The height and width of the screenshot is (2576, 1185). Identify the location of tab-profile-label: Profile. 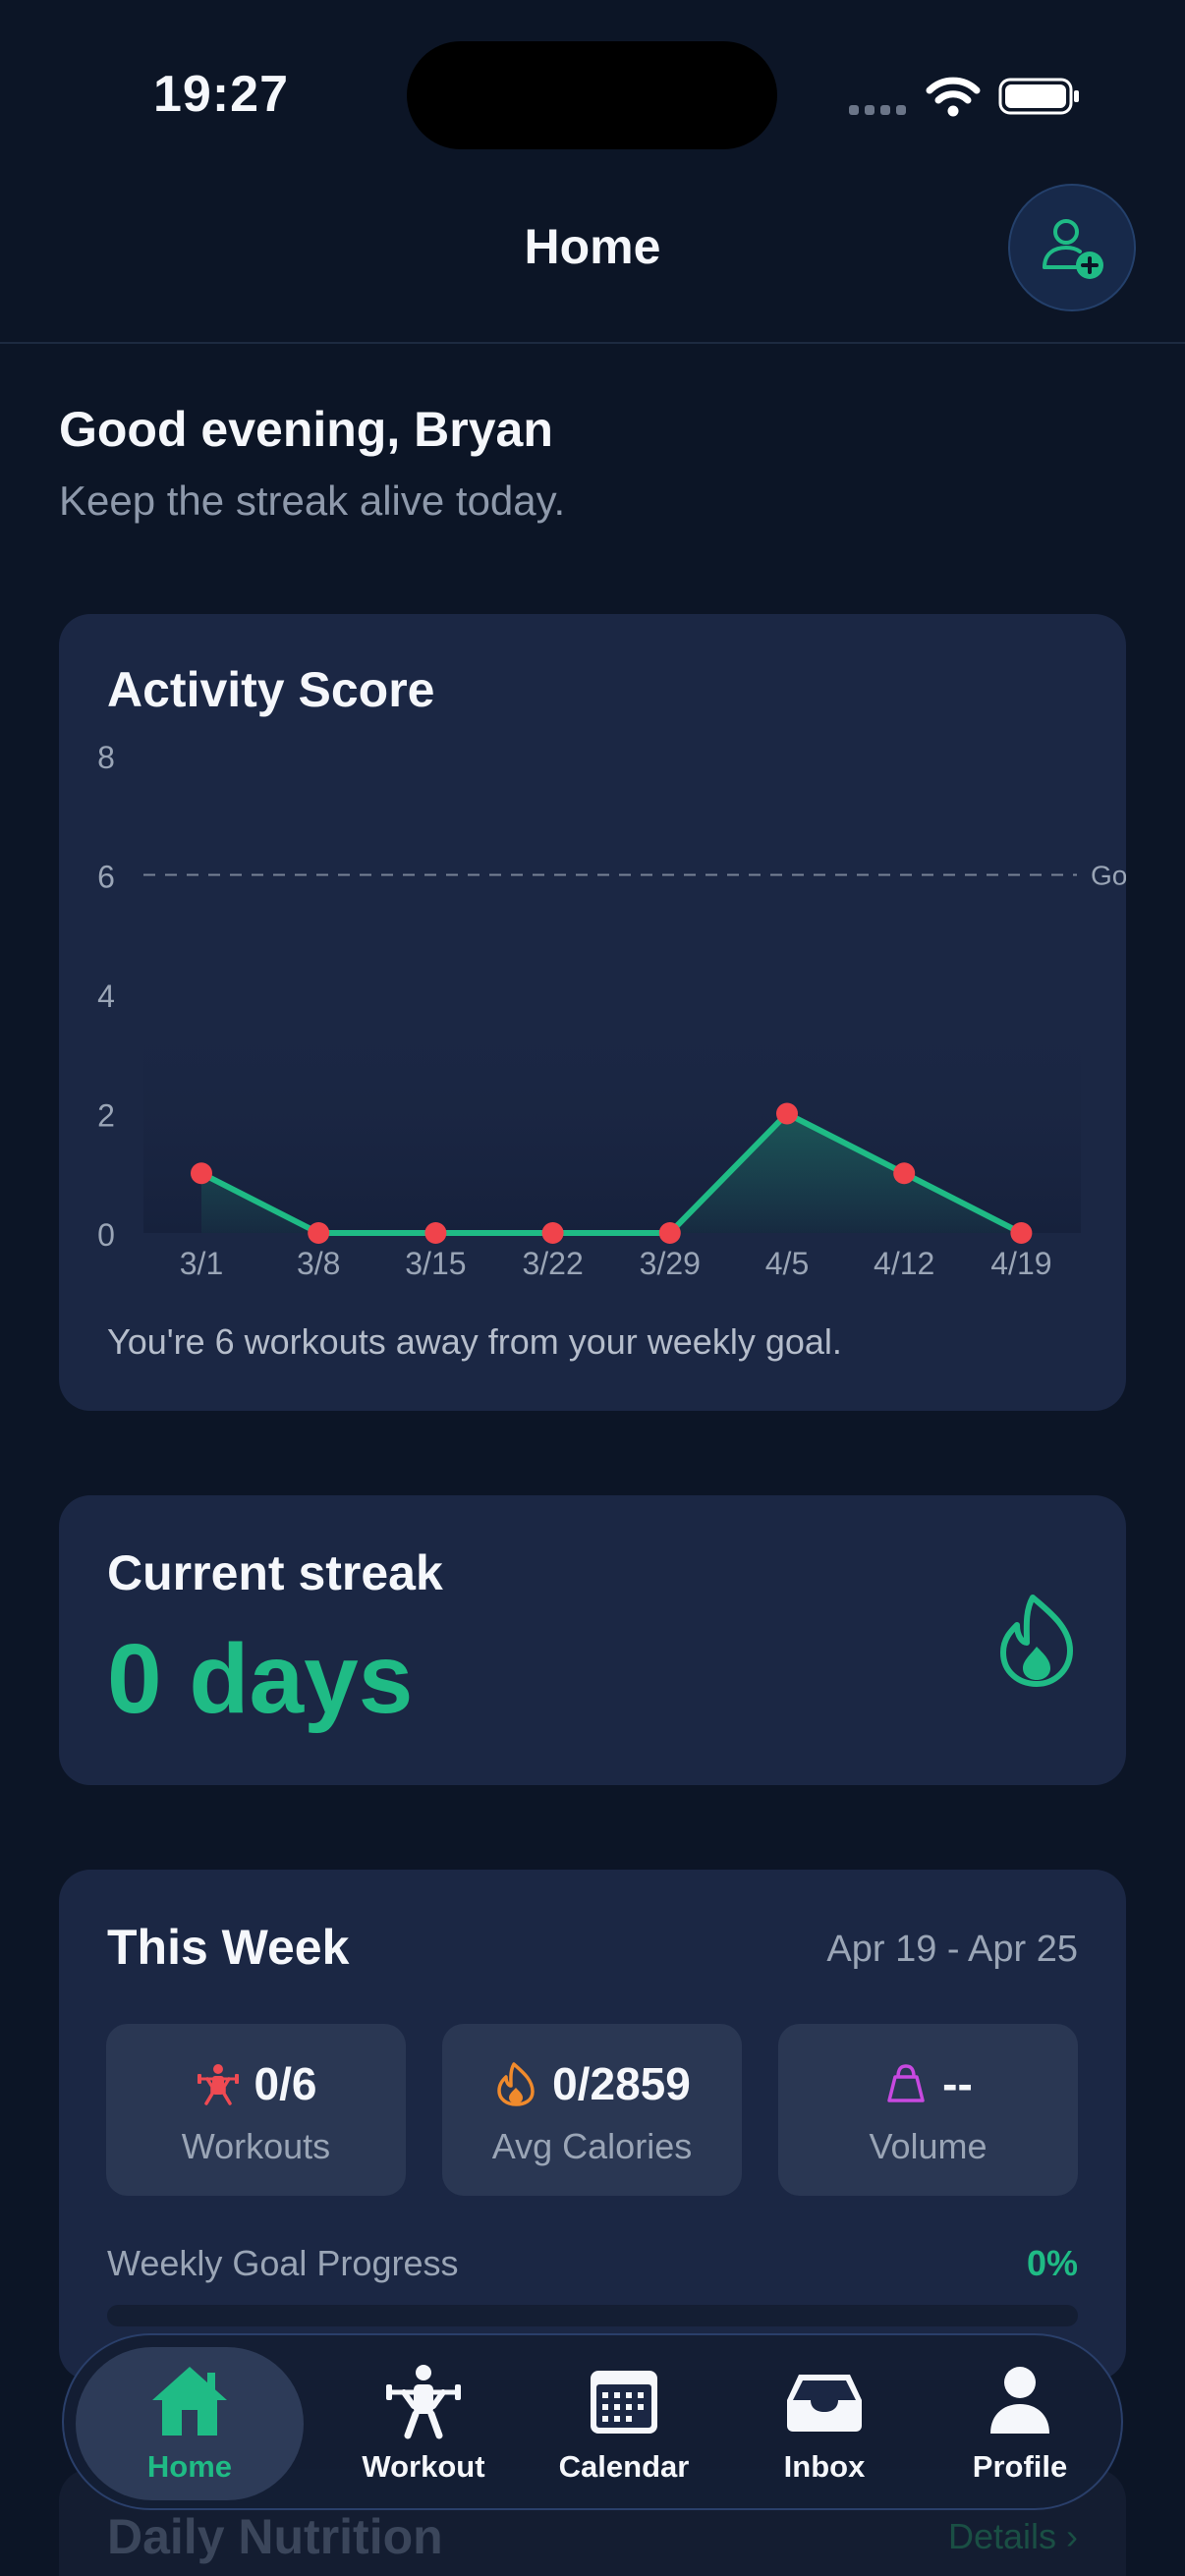
(1020, 2466).